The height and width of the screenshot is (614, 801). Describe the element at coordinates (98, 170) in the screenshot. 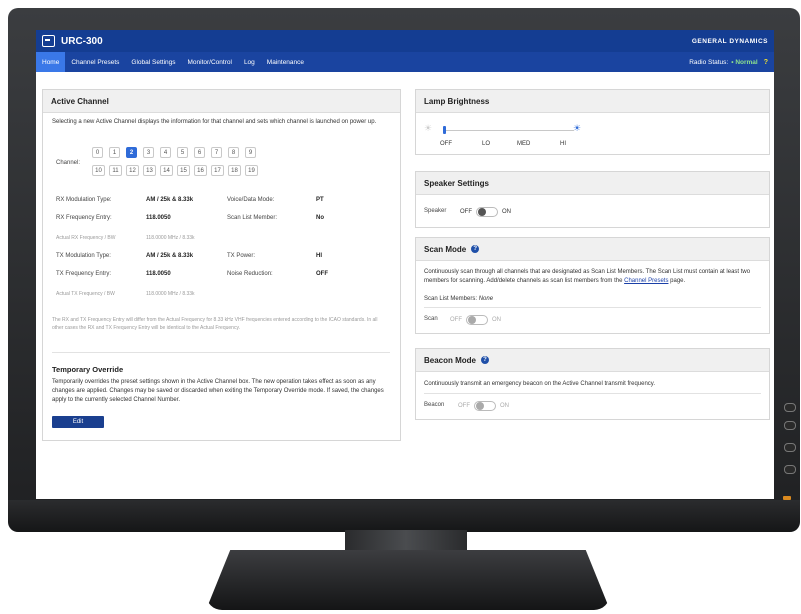

I see `channel-button-10: 10` at that location.